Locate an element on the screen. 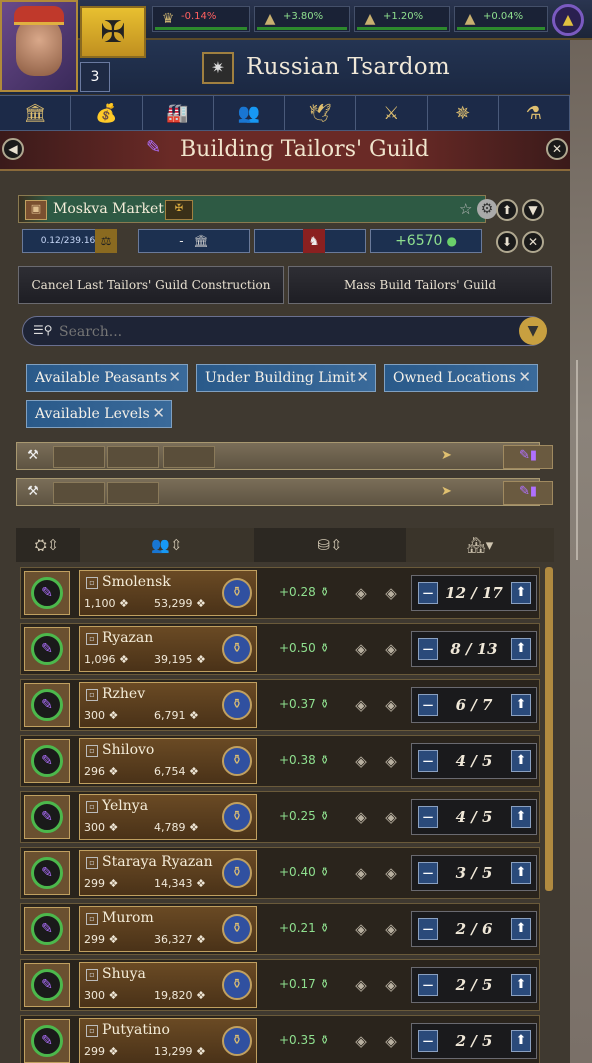  tab-religion-icon: ✵ is located at coordinates (463, 113).